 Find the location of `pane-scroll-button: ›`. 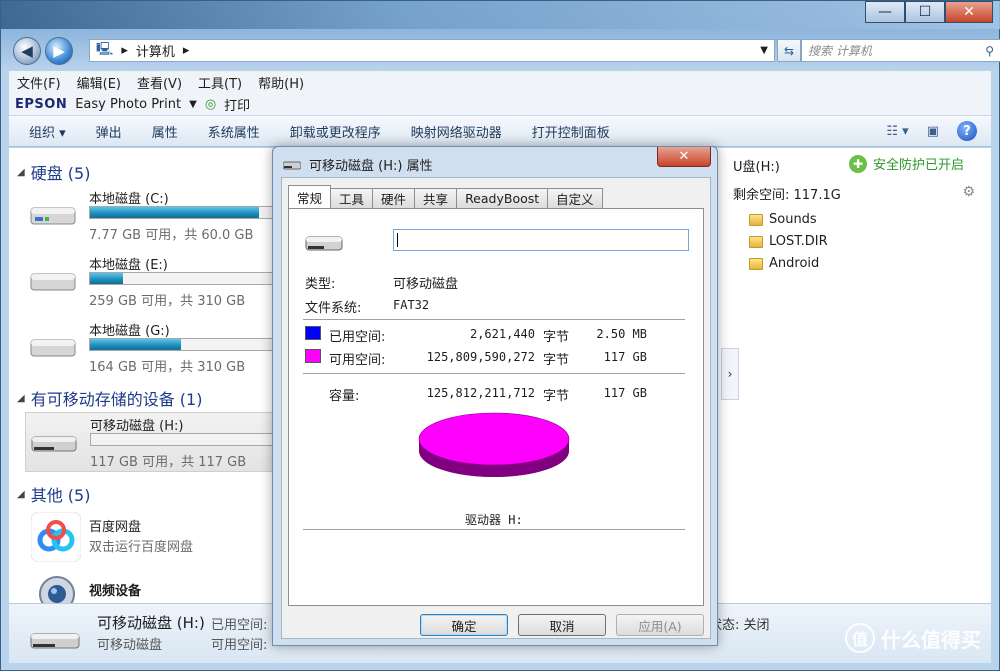

pane-scroll-button: › is located at coordinates (730, 374).